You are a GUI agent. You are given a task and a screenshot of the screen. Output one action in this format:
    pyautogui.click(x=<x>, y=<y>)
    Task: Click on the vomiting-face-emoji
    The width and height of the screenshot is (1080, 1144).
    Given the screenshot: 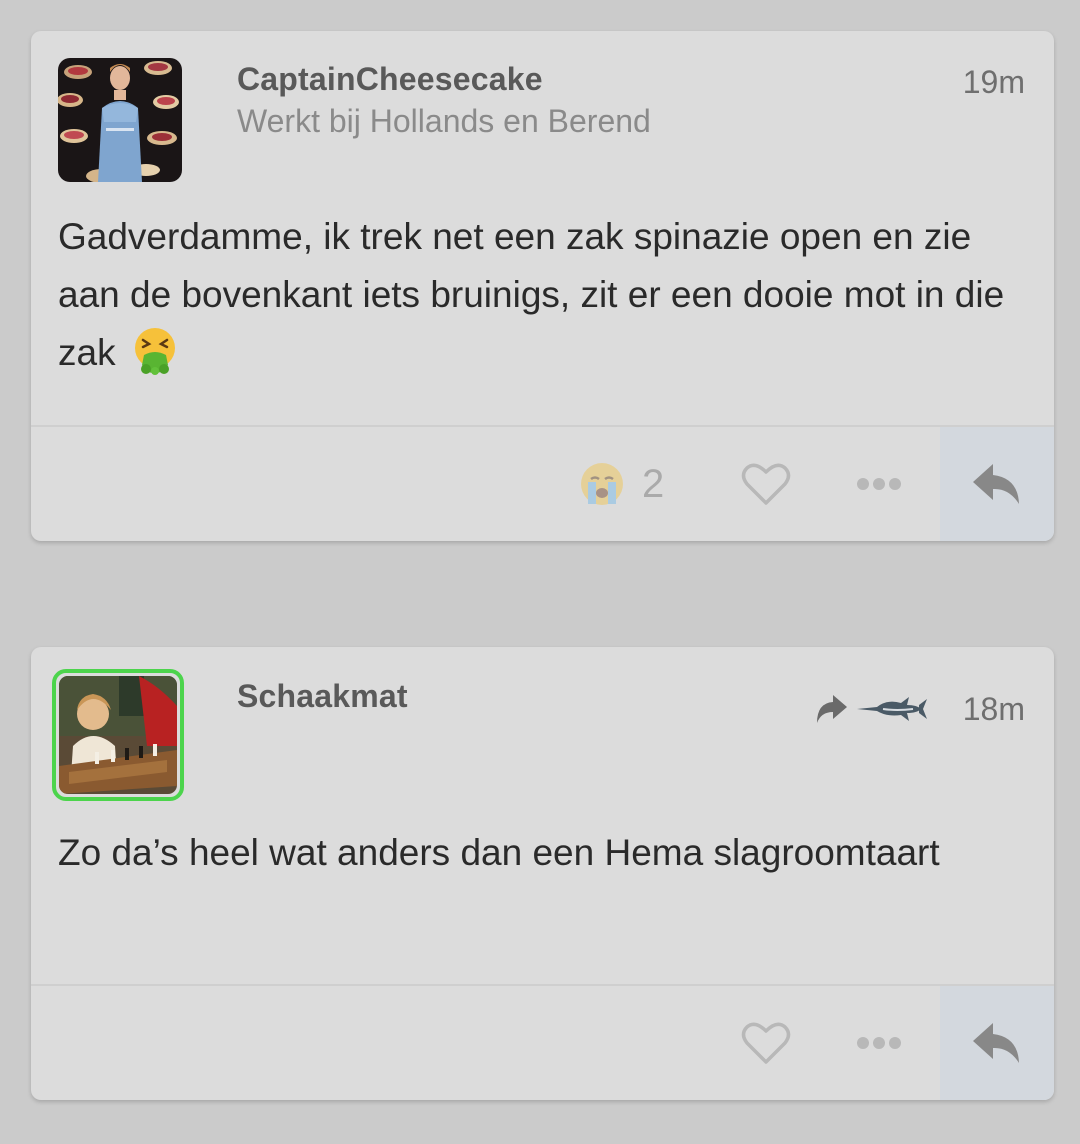 What is the action you would take?
    pyautogui.click(x=154, y=351)
    